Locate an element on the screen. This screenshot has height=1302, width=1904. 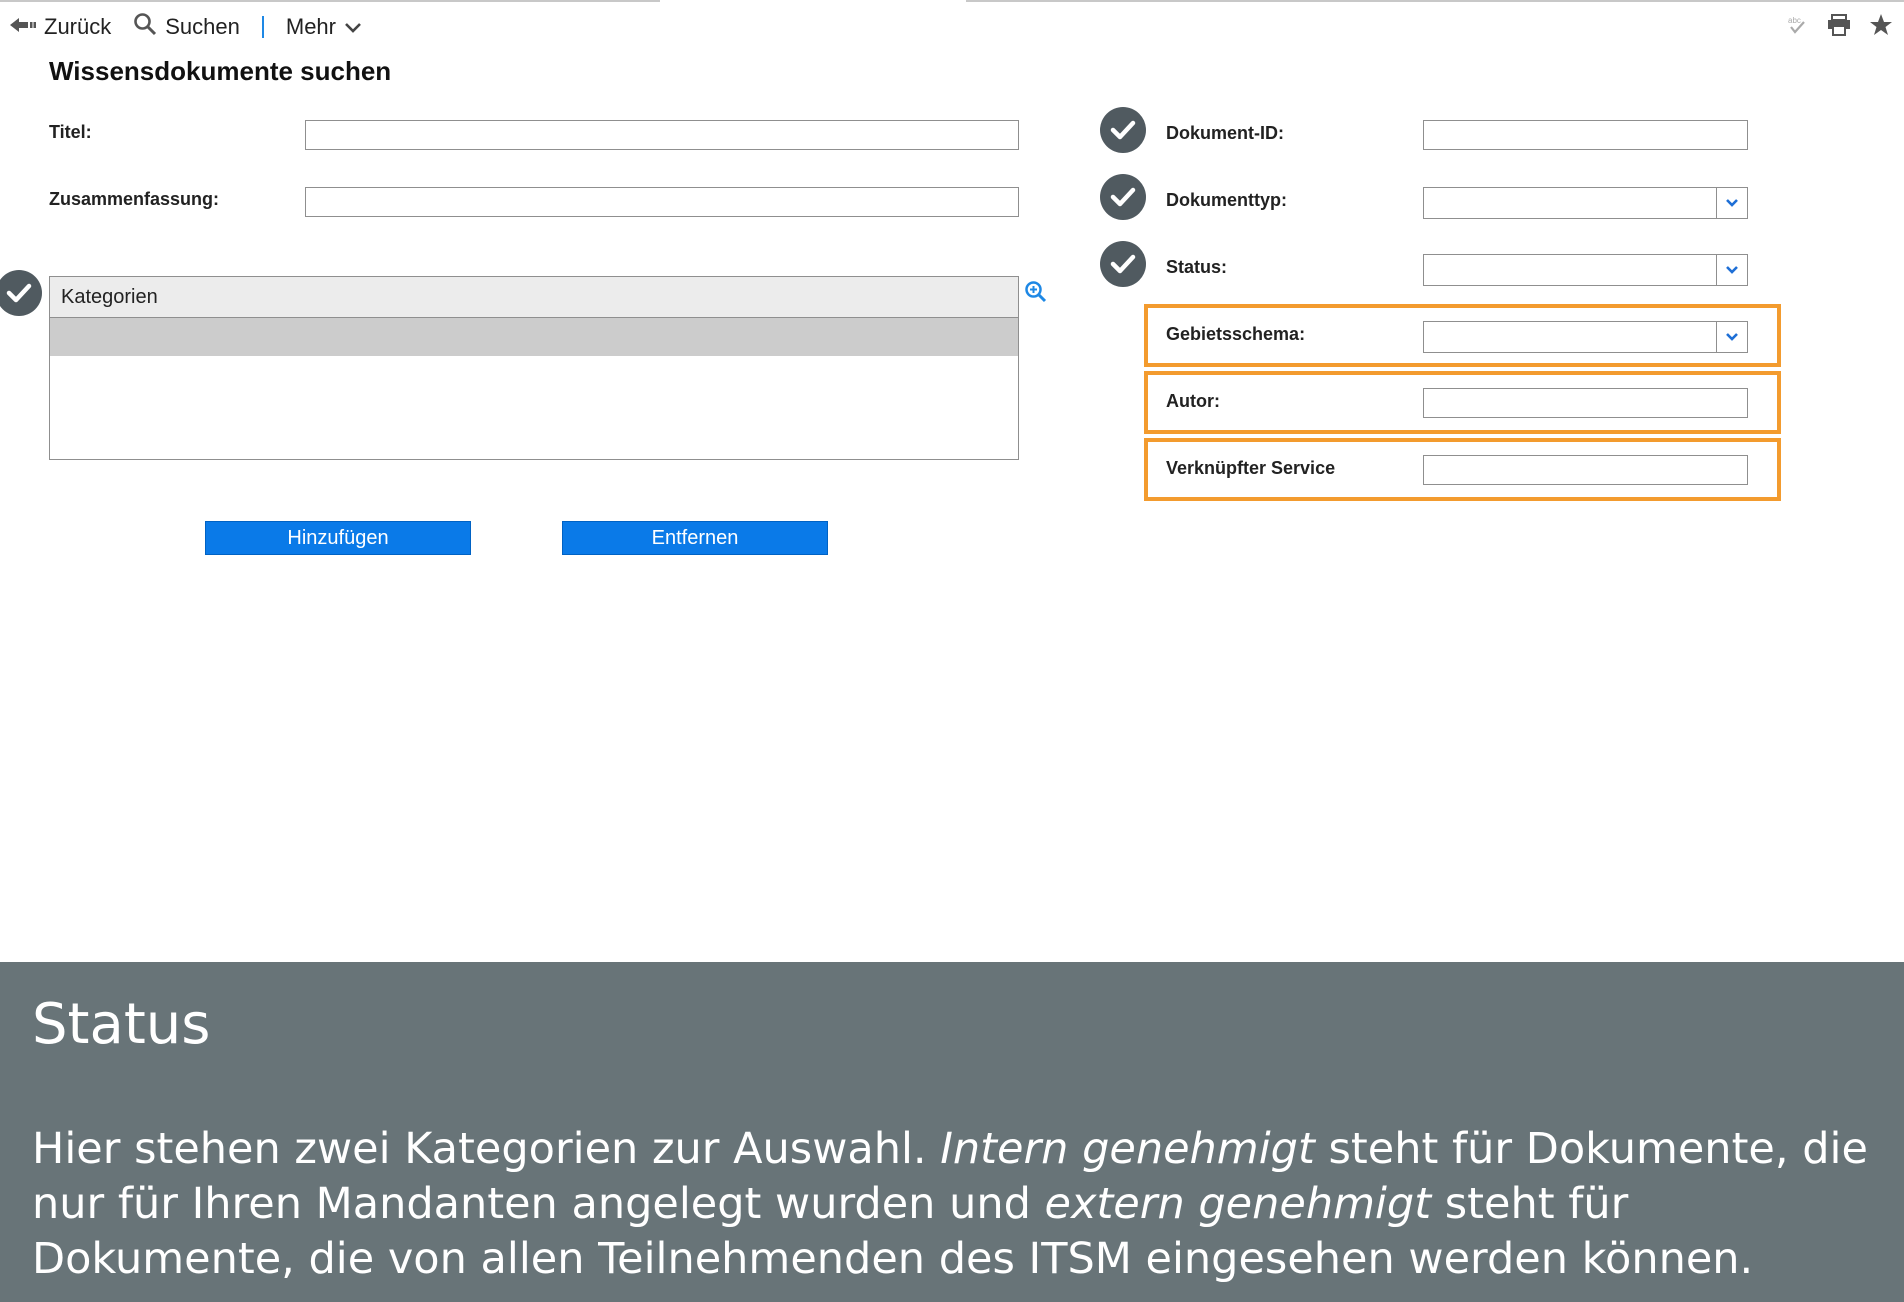
caption-emphasis-external: extern genehmigt is located at coordinates (1238, 1204).